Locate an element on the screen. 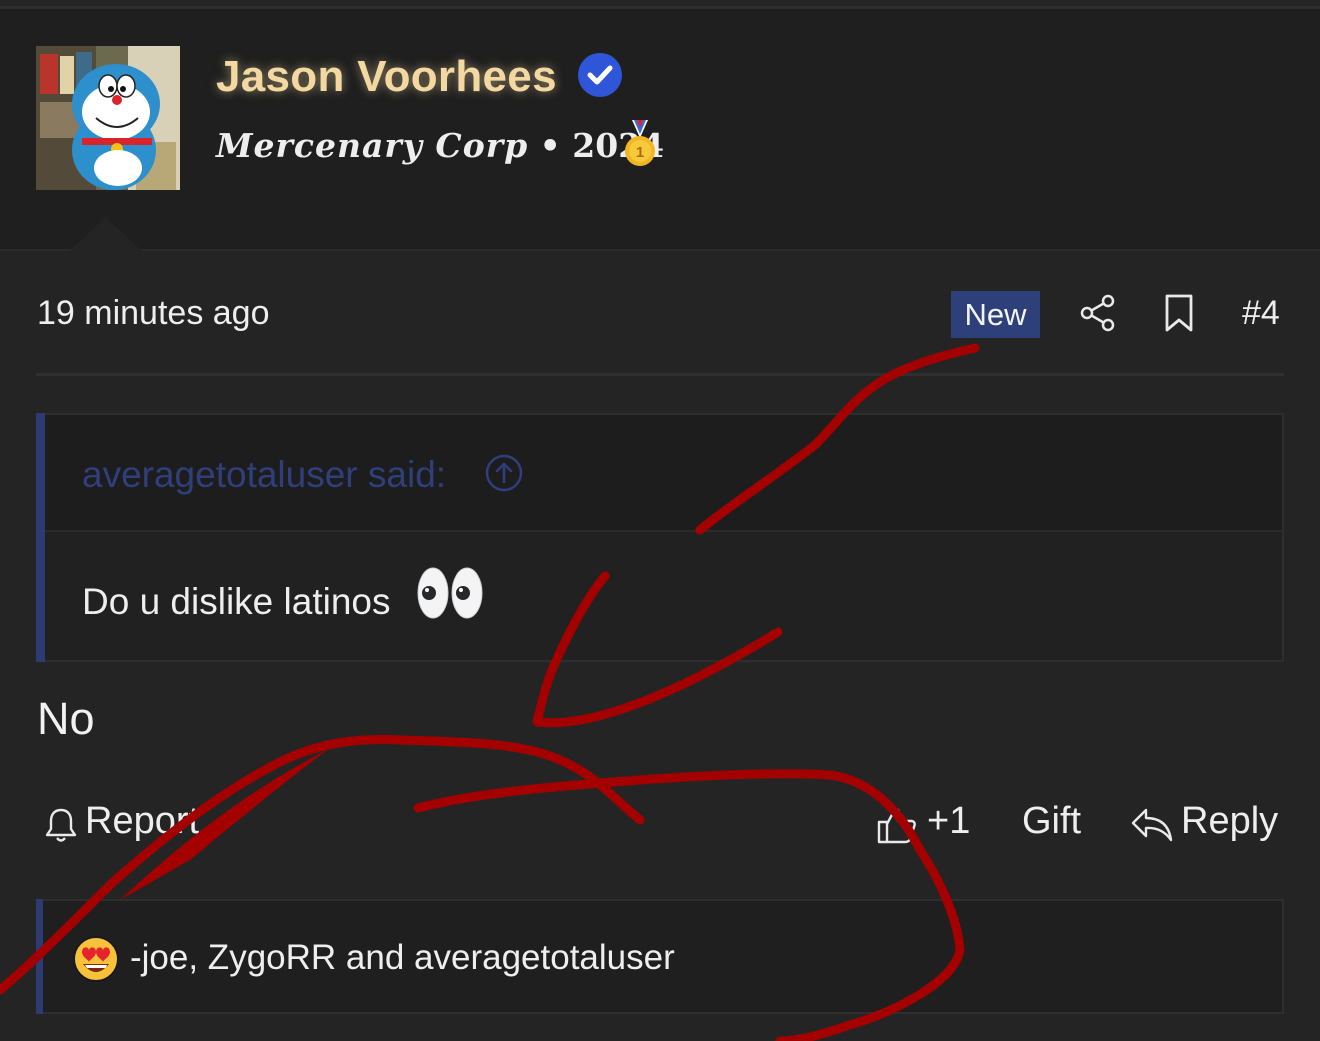 The image size is (1320, 1041). quote-author-link: averagetotaluser said: is located at coordinates (264, 475).